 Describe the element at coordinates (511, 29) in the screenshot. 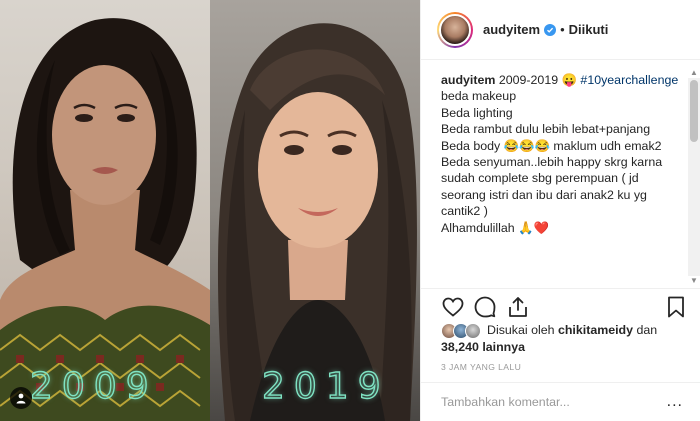

I see `header-username-link: audyitem` at that location.